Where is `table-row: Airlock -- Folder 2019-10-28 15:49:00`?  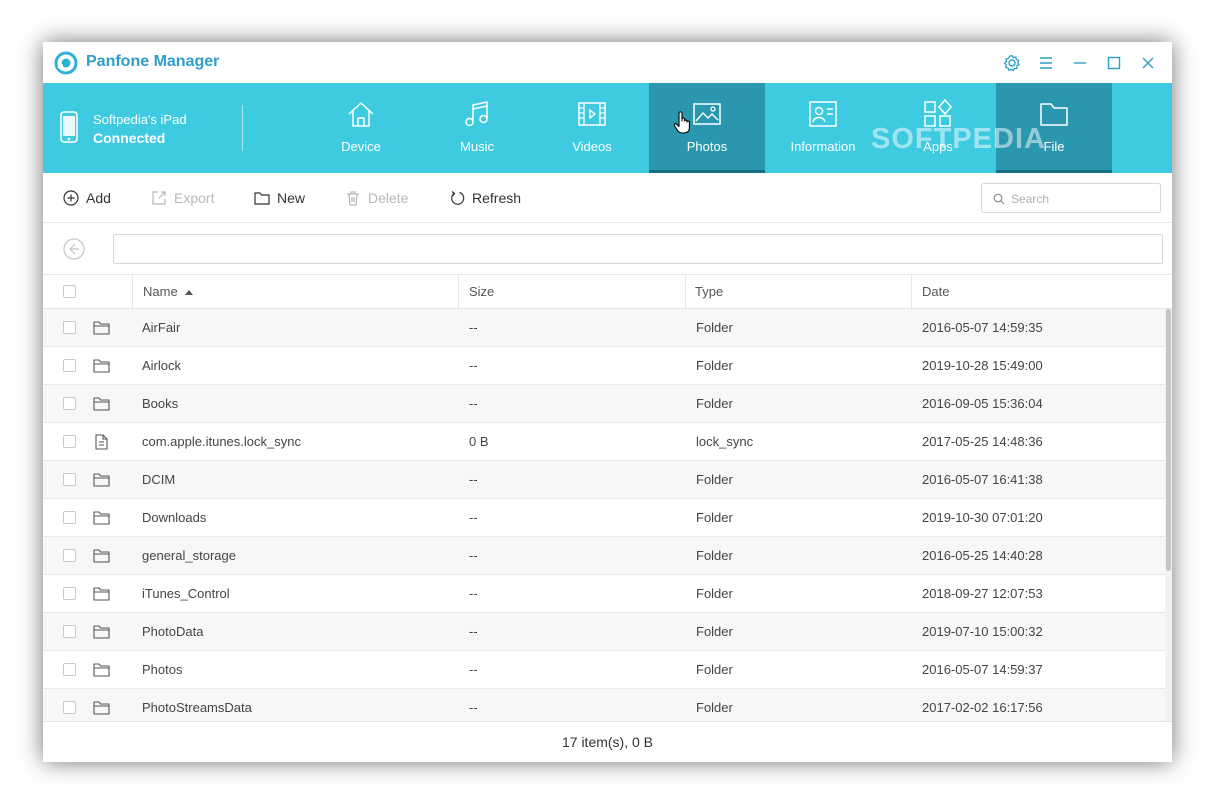
table-row: Airlock -- Folder 2019-10-28 15:49:00 is located at coordinates (604, 366).